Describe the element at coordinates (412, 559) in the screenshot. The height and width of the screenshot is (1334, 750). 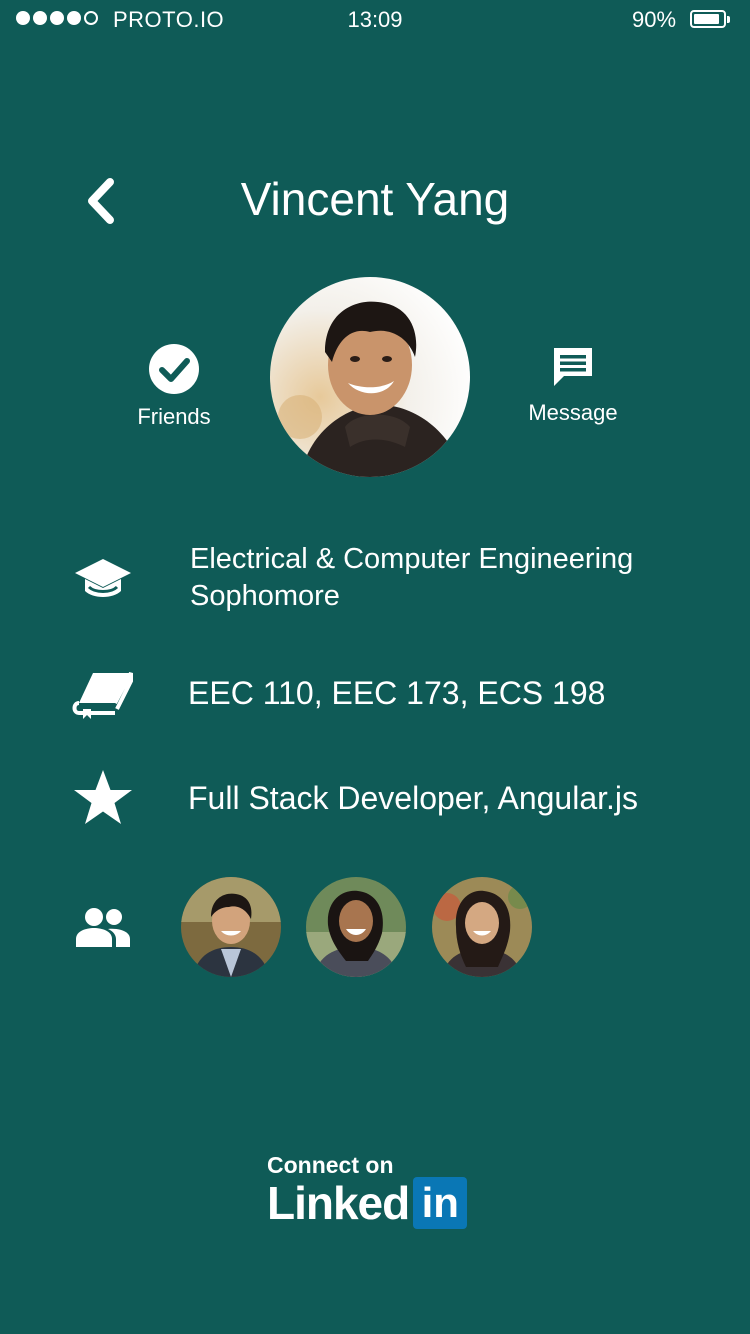
I see `education-major: Electrical & Computer Engineering` at that location.